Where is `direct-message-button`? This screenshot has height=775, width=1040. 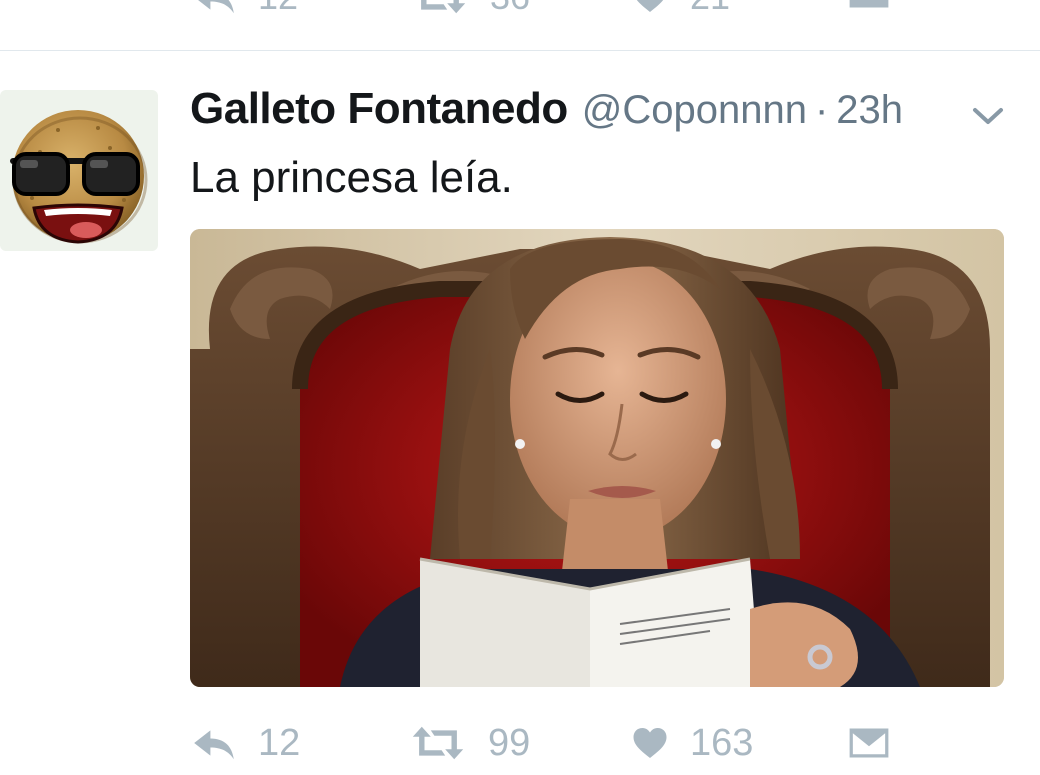
direct-message-button is located at coordinates (869, 743).